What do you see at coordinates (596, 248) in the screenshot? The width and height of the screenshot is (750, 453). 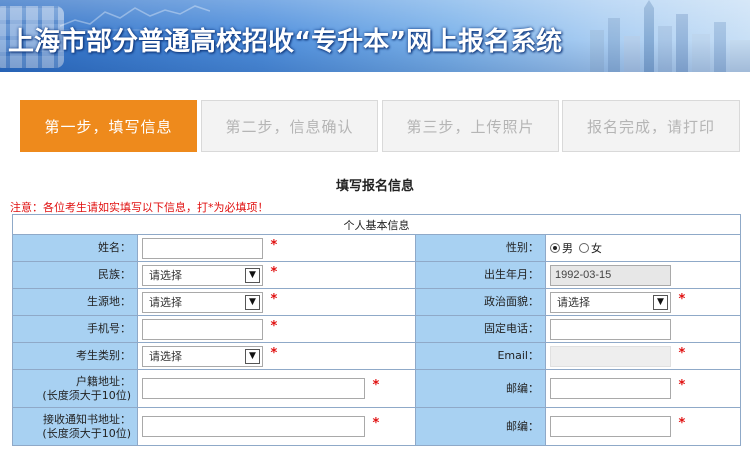 I see `gender-female-label: 女` at bounding box center [596, 248].